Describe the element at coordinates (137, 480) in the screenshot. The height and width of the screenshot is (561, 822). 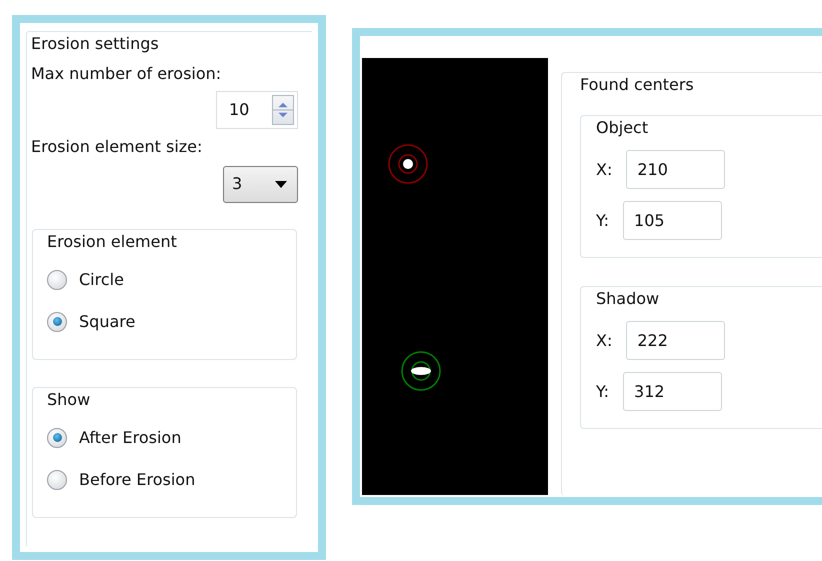
I see `radio-label: Before Erosion` at that location.